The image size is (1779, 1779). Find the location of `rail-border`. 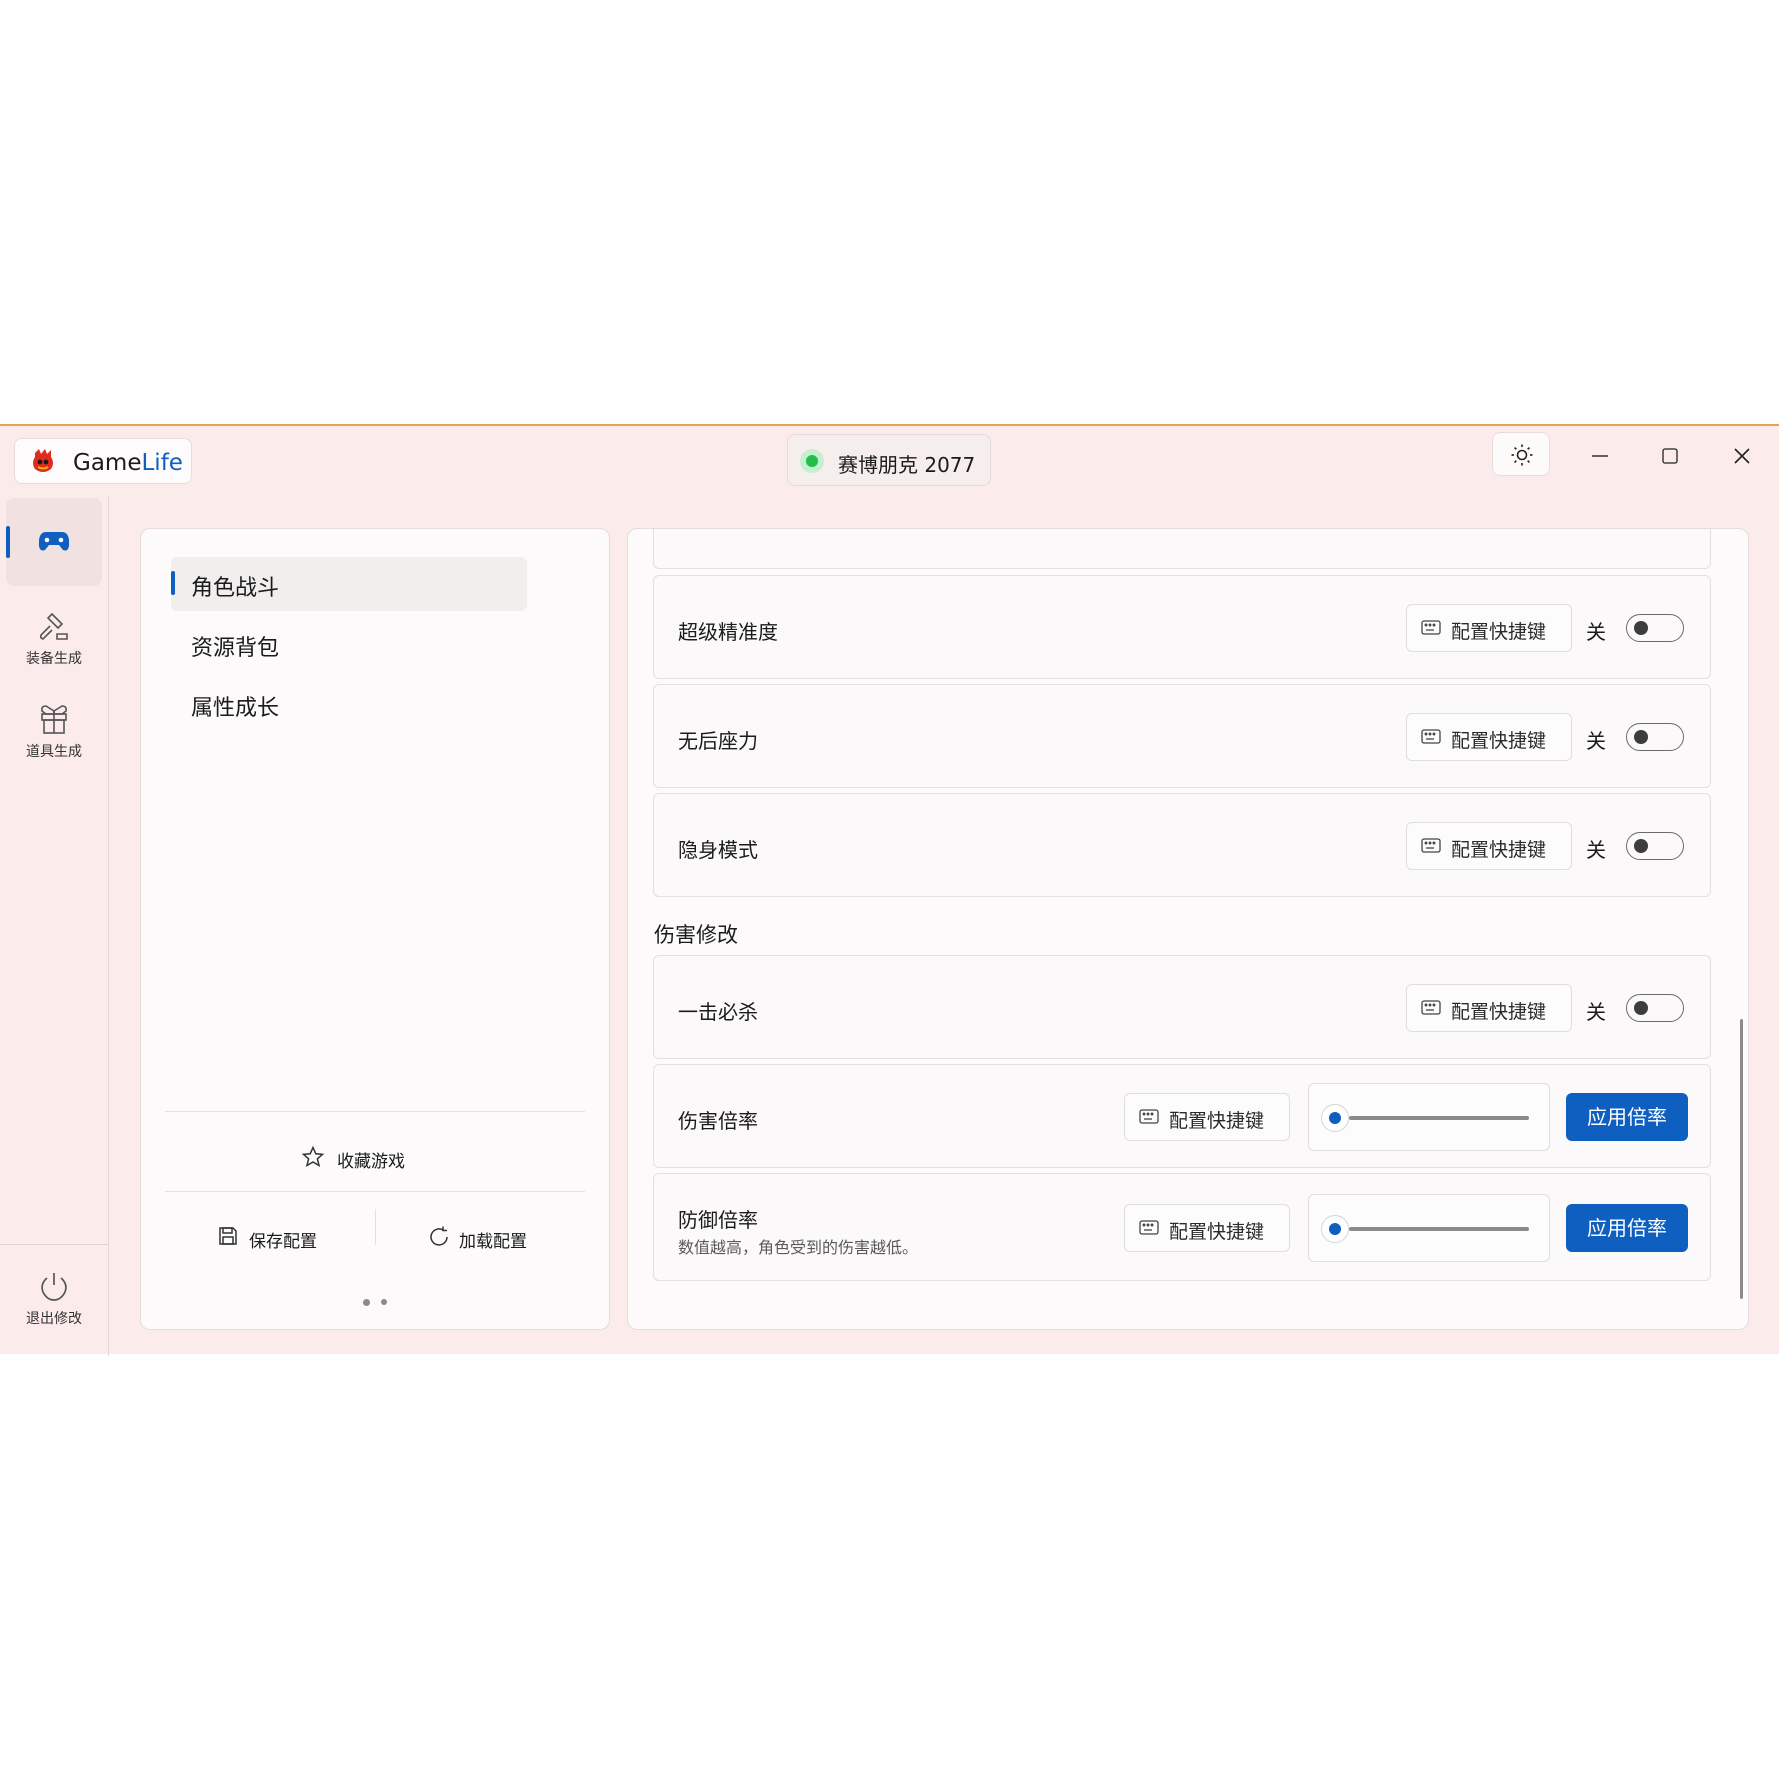

rail-border is located at coordinates (108, 926).